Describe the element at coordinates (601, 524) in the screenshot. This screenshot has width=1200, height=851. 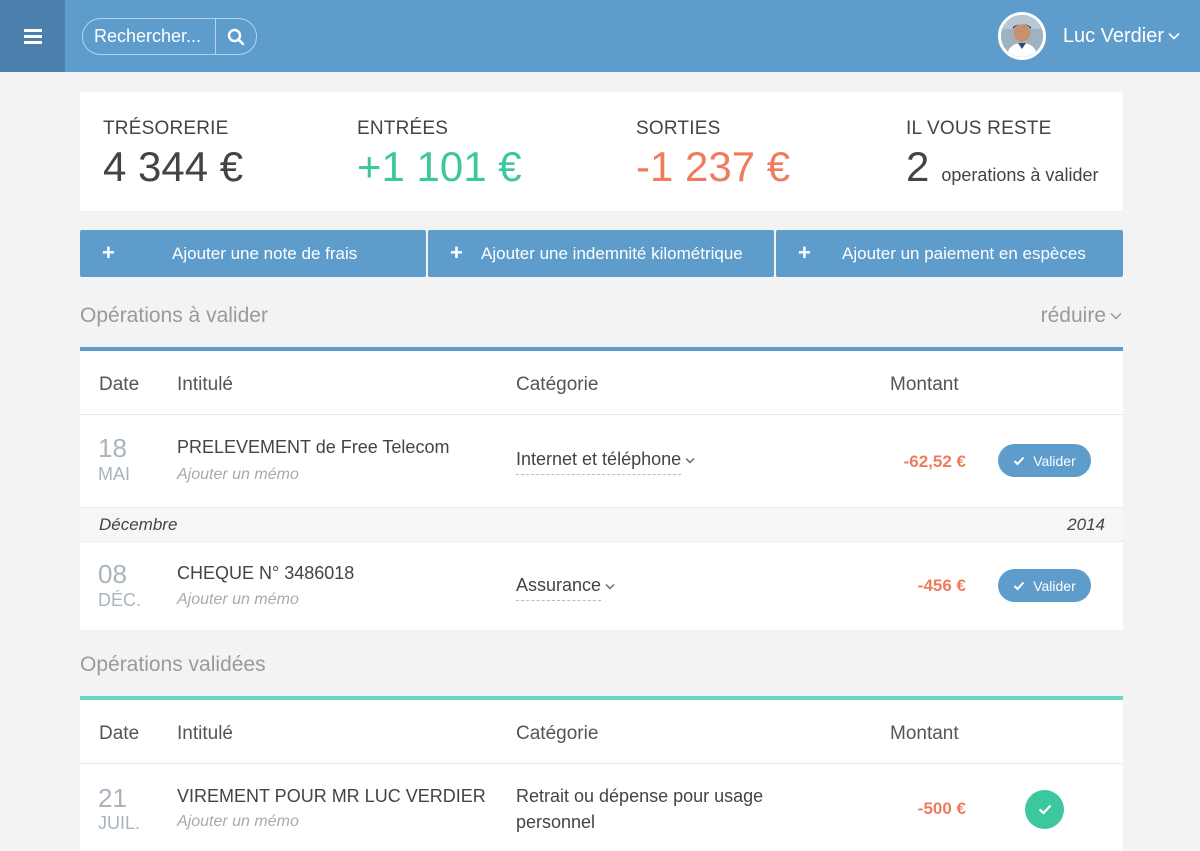
I see `month-group-header: Décembre 2014` at that location.